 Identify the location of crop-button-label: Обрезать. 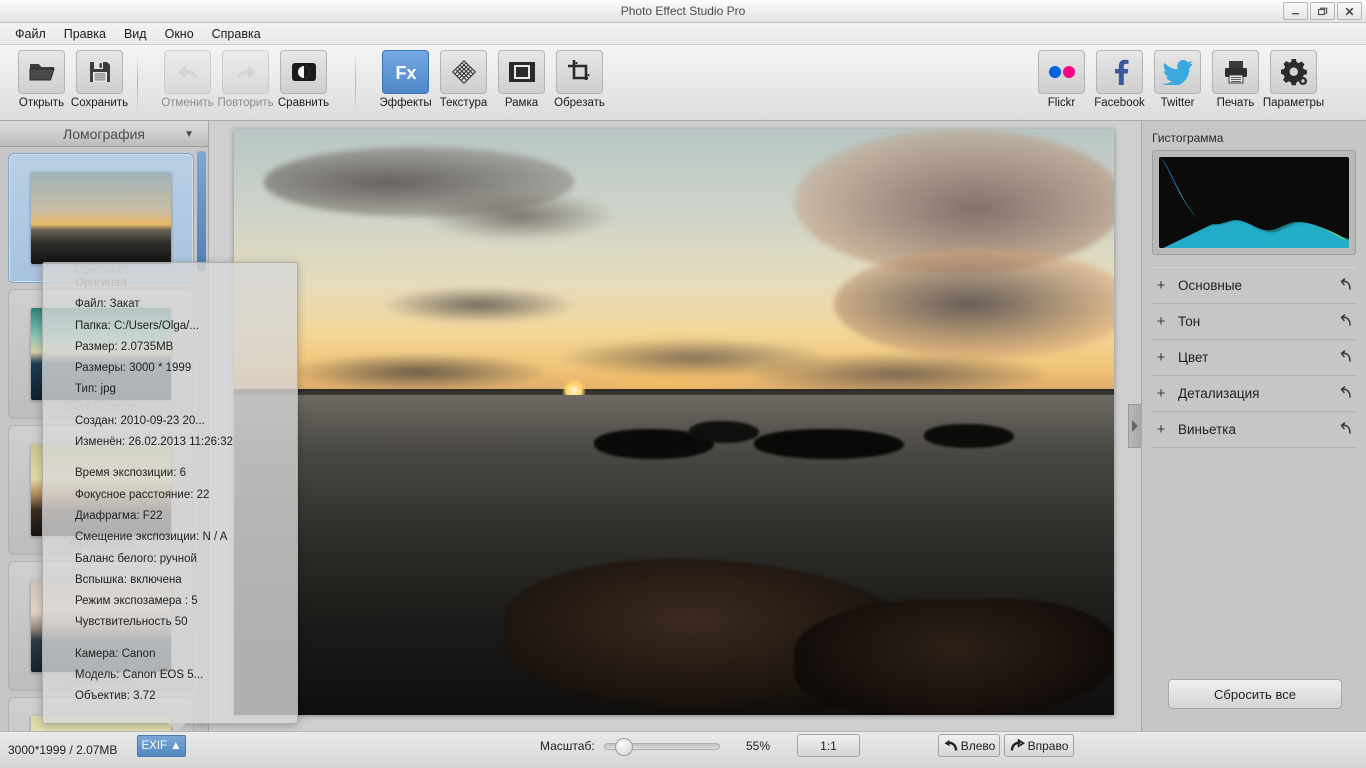
(579, 103).